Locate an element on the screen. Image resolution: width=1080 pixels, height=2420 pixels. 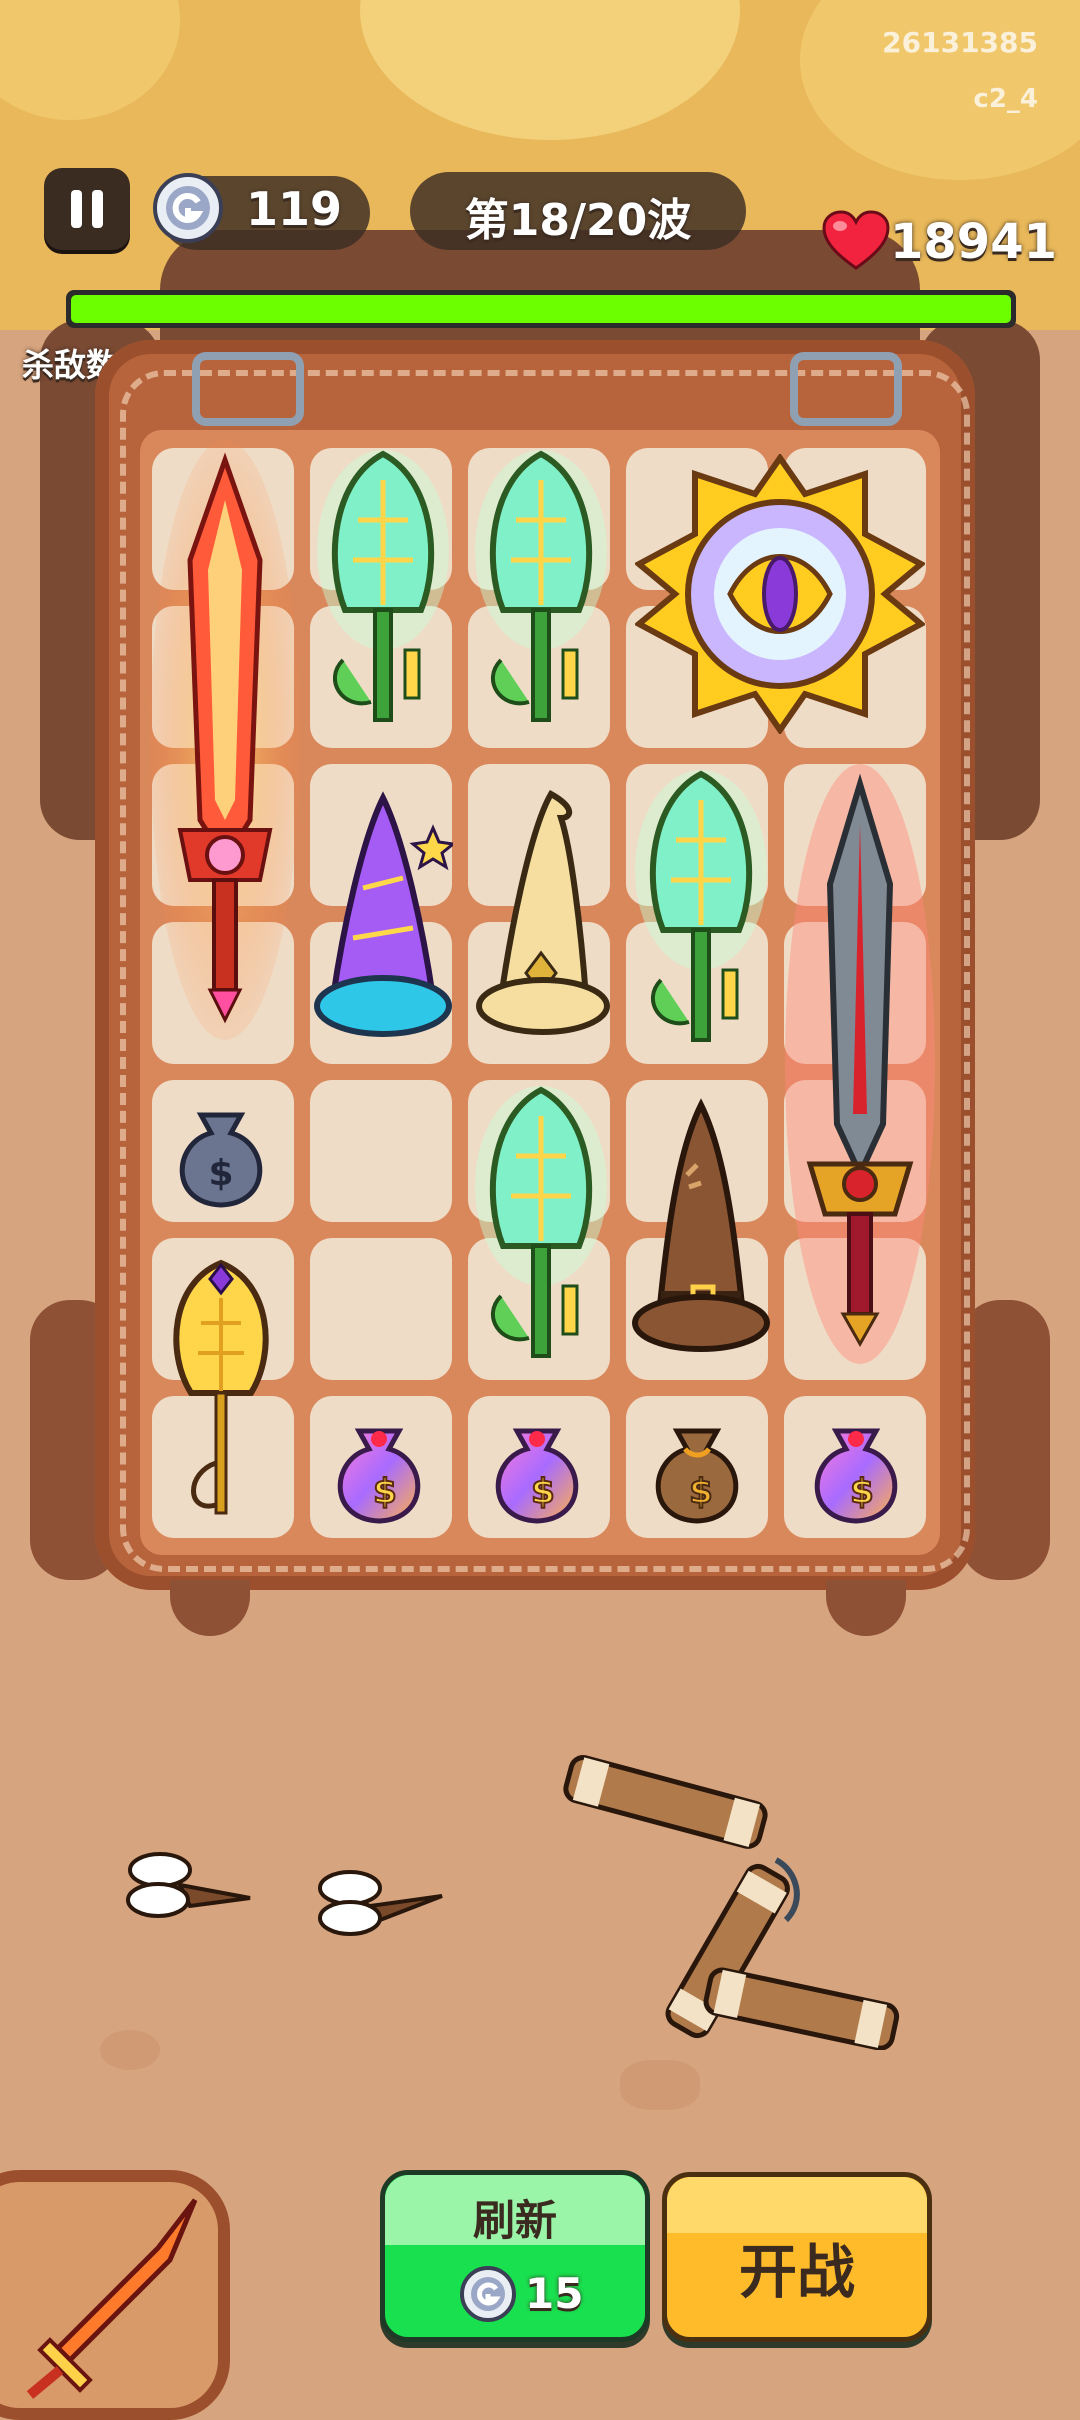
cream-wizard-hat-icon is located at coordinates (543, 912).